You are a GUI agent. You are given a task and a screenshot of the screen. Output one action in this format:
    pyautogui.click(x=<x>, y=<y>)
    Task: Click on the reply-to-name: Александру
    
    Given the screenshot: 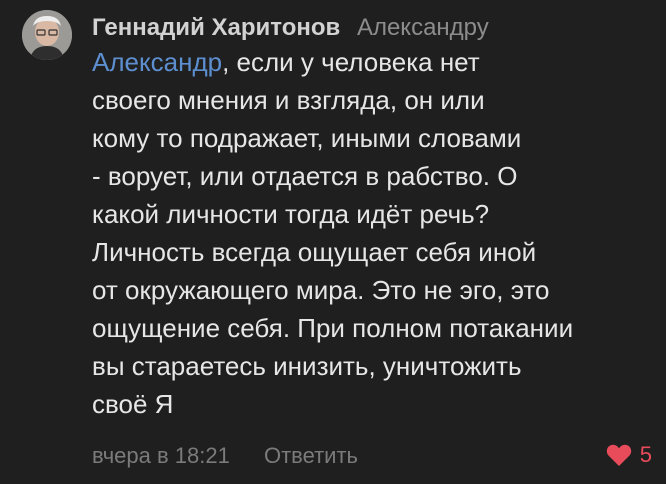 What is the action you would take?
    pyautogui.click(x=423, y=27)
    